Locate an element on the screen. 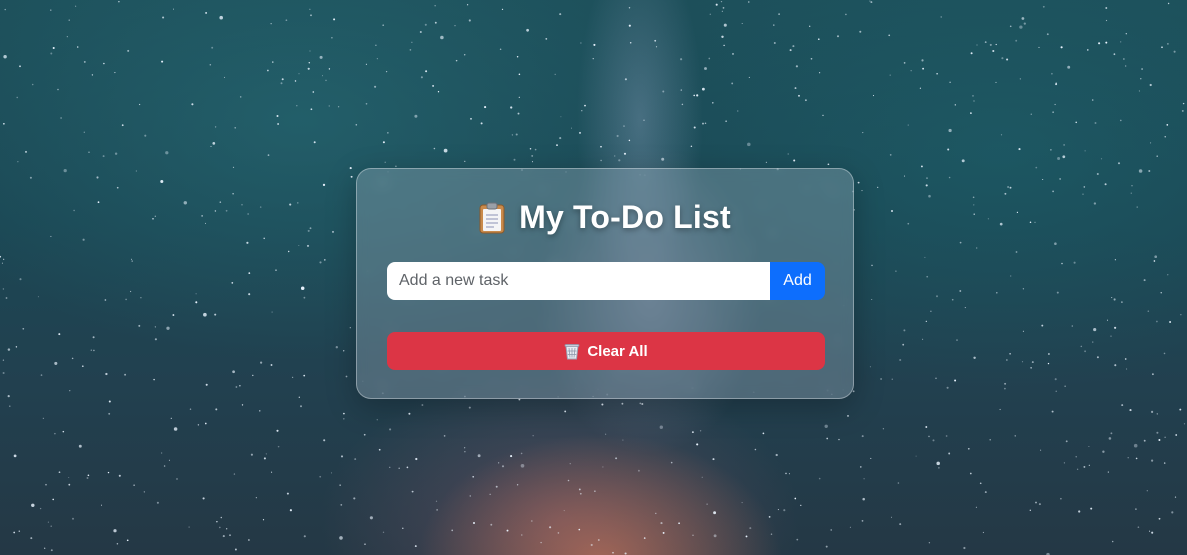 This screenshot has height=555, width=1187. clear-all-button: Clear All is located at coordinates (606, 351).